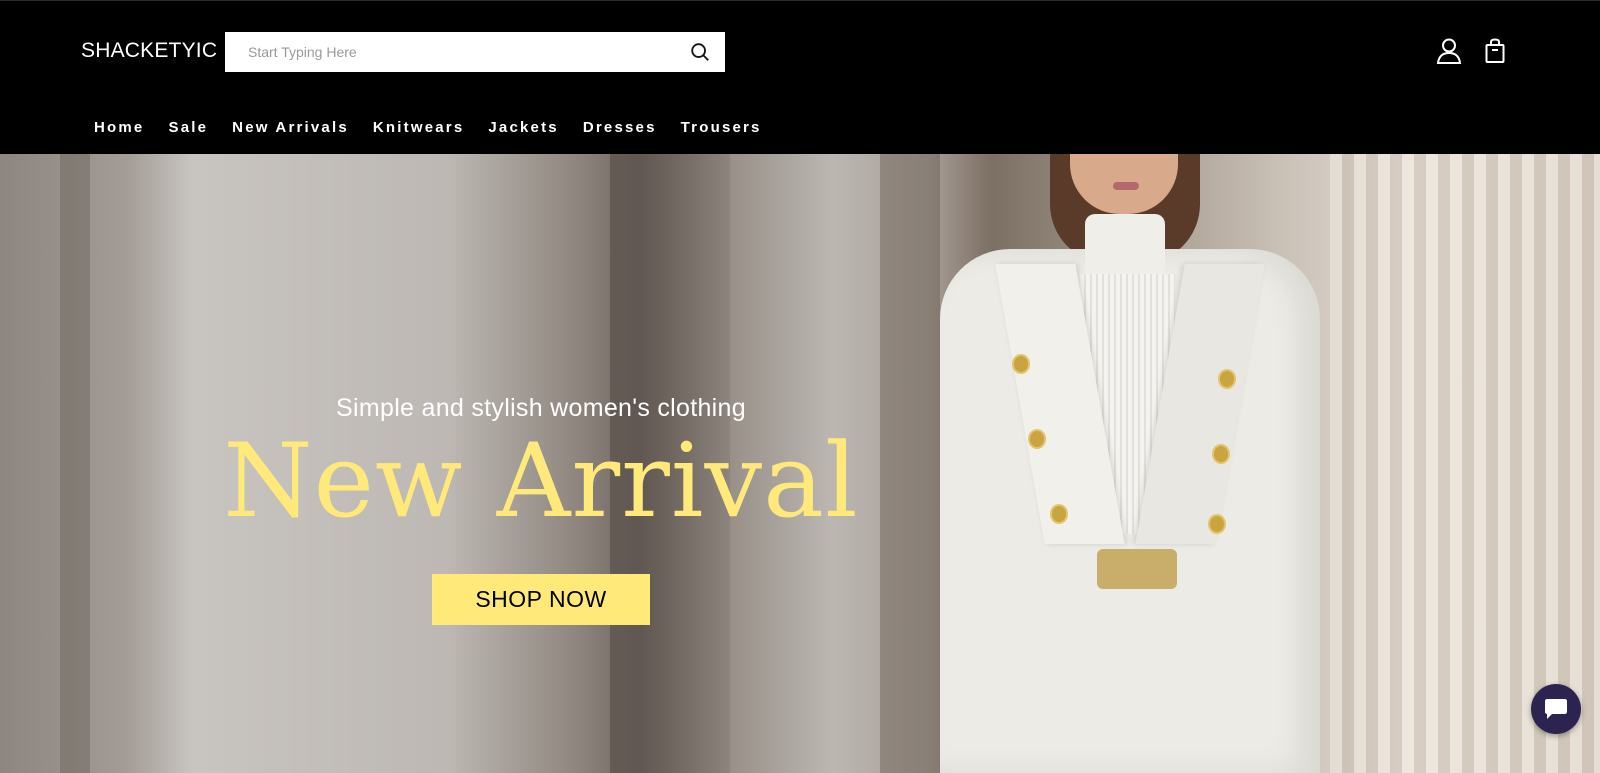 The height and width of the screenshot is (773, 1600). What do you see at coordinates (188, 127) in the screenshot?
I see `nav-item-sale: Sale` at bounding box center [188, 127].